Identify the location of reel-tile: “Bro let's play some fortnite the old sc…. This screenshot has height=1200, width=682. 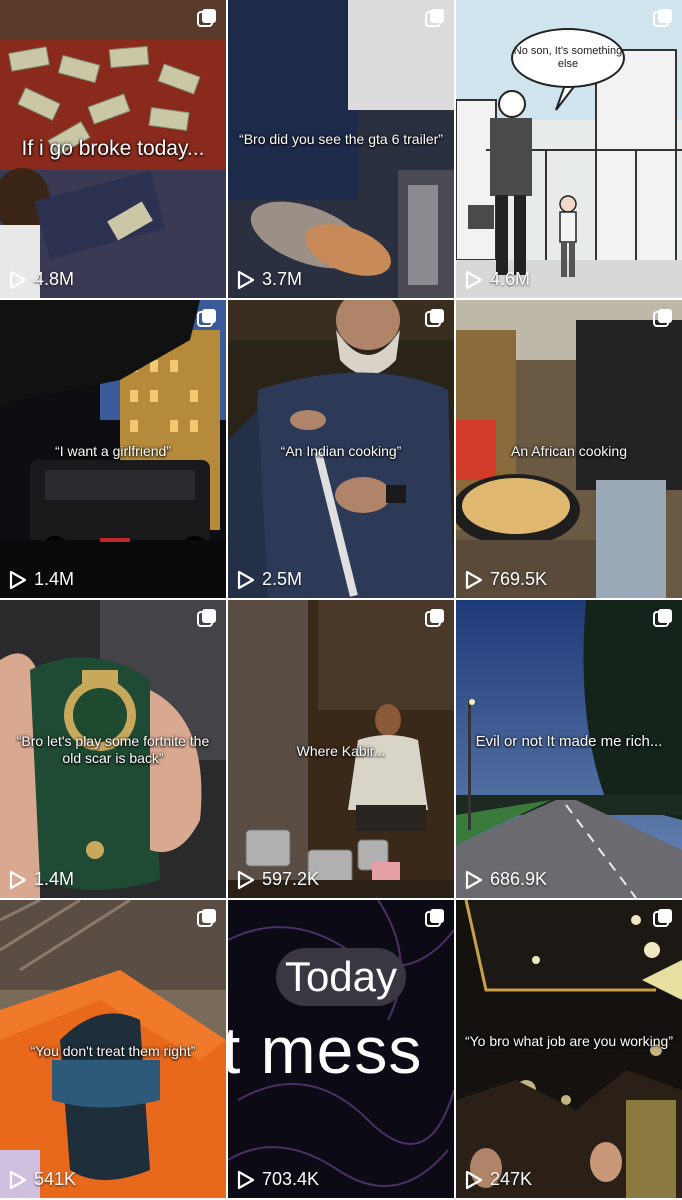
(113, 749).